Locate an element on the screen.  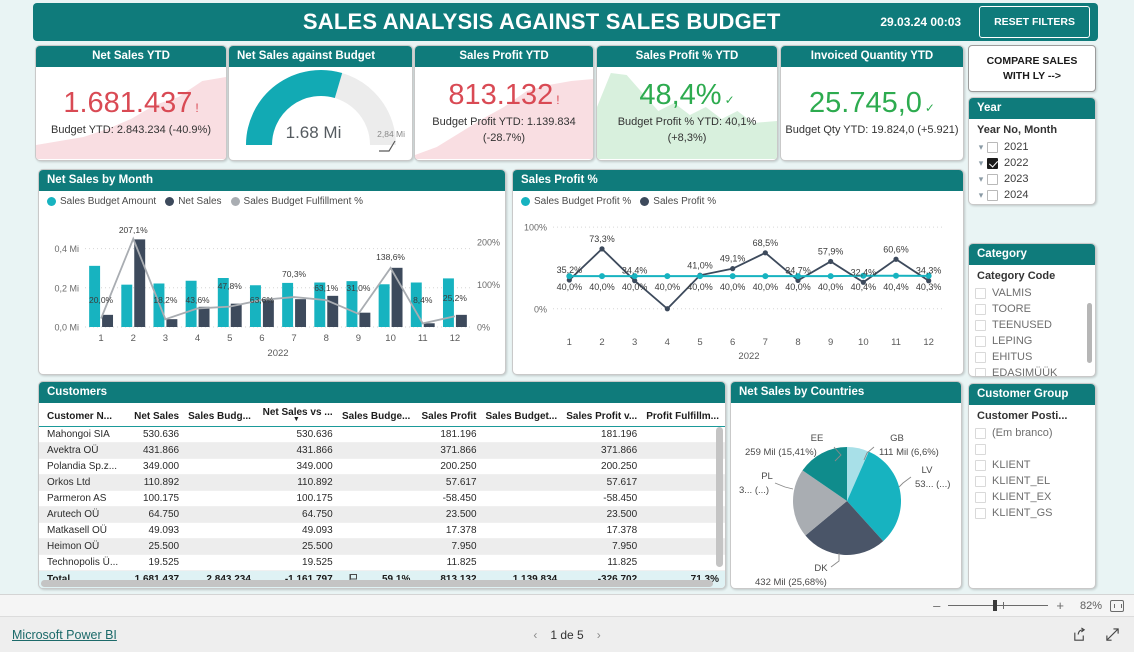
slicer-item-valmis: VALMIS is located at coordinates (1032, 293).